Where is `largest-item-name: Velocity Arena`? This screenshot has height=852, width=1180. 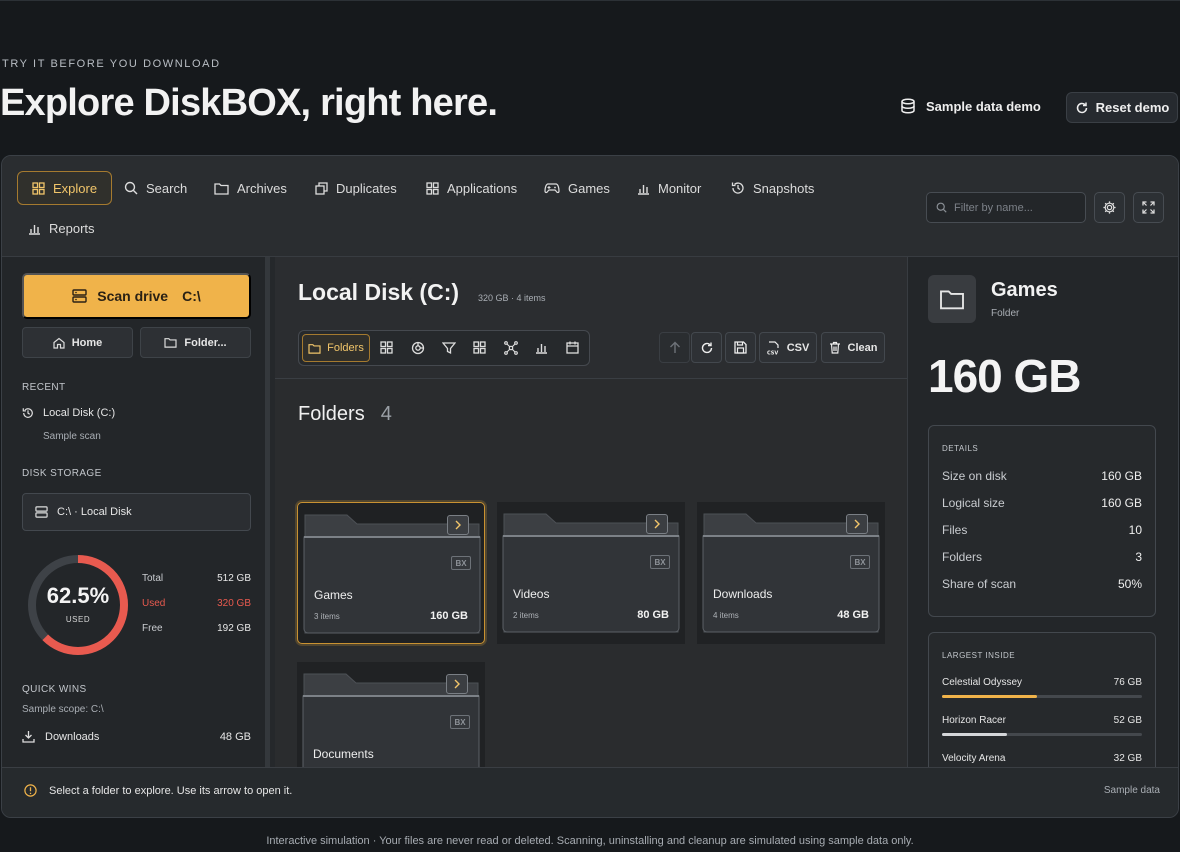
largest-item-name: Velocity Arena is located at coordinates (974, 758).